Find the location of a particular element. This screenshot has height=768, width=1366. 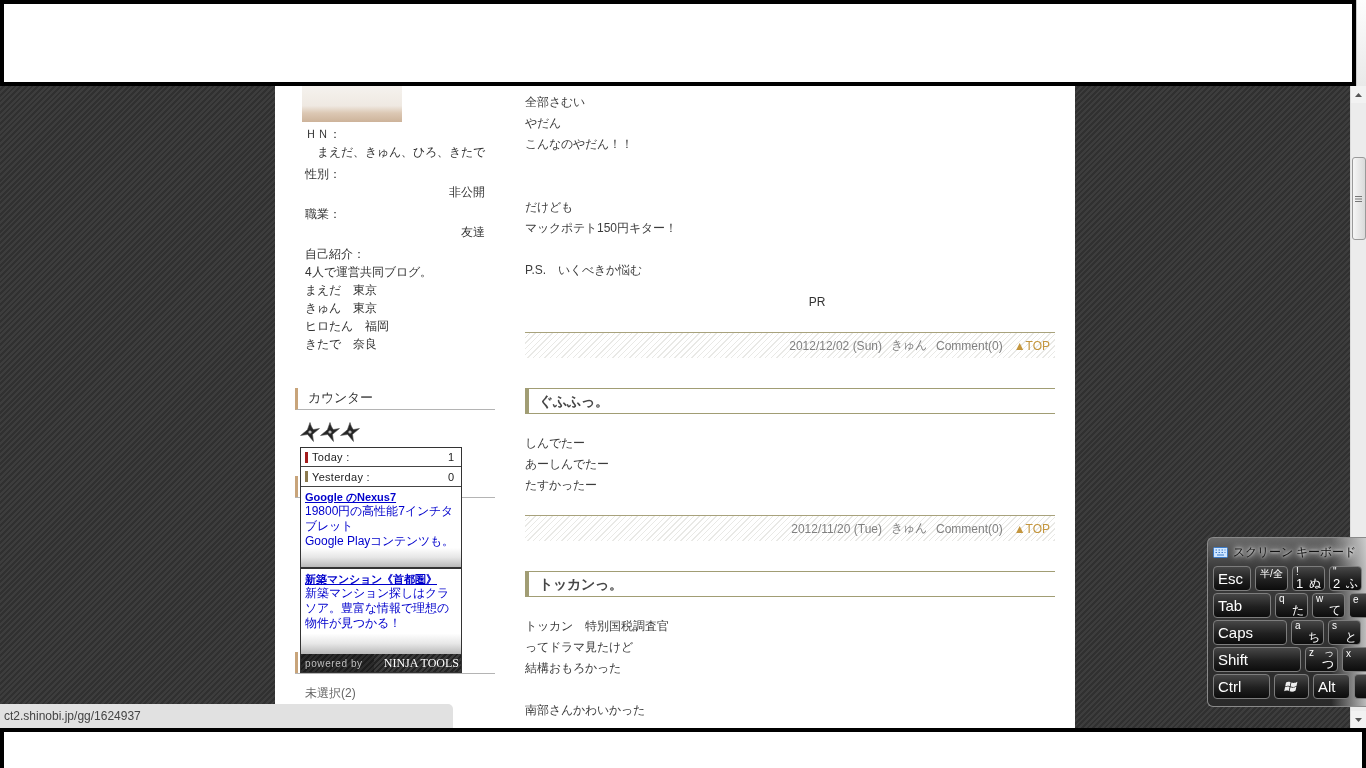

profile-value: まえだ、きゅん、ひろ、きたで is located at coordinates (401, 152).